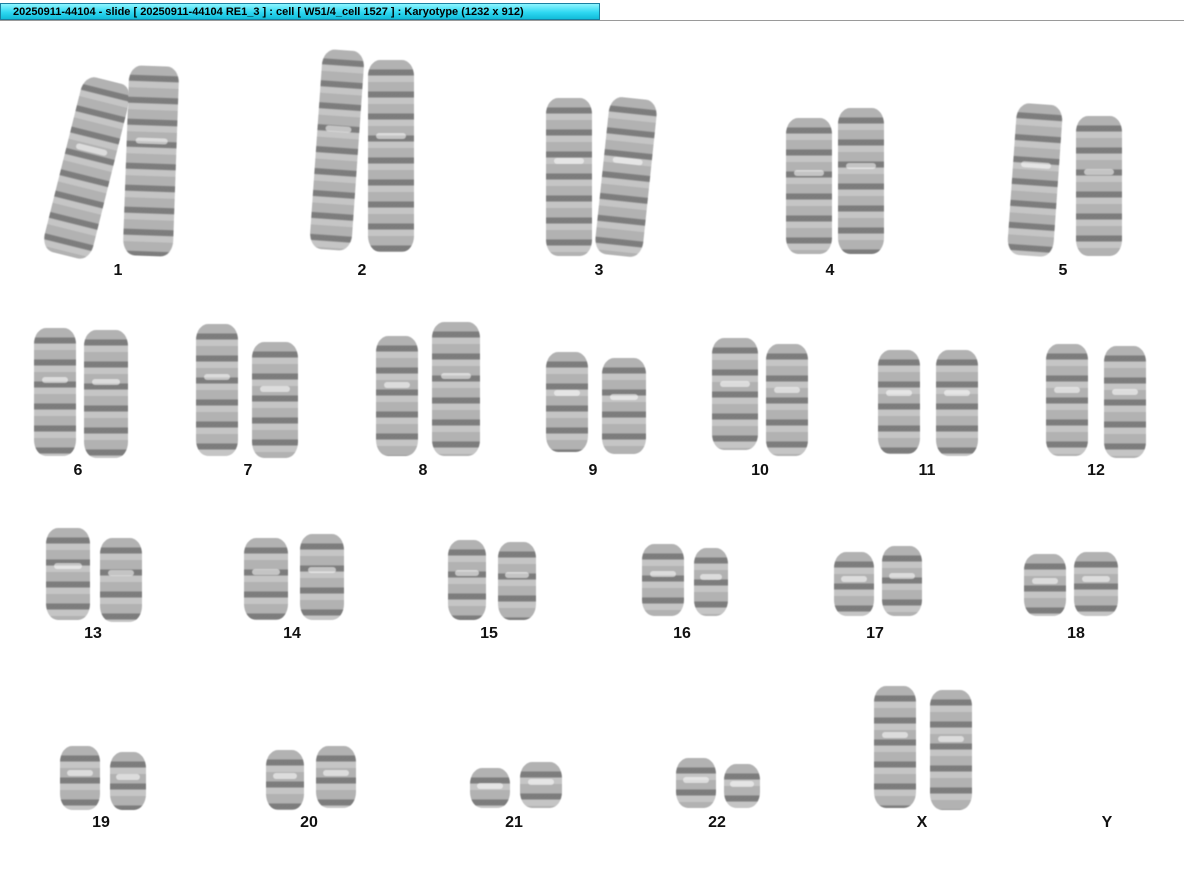 The height and width of the screenshot is (871, 1184). What do you see at coordinates (489, 633) in the screenshot?
I see `chromosome-label-15: 15` at bounding box center [489, 633].